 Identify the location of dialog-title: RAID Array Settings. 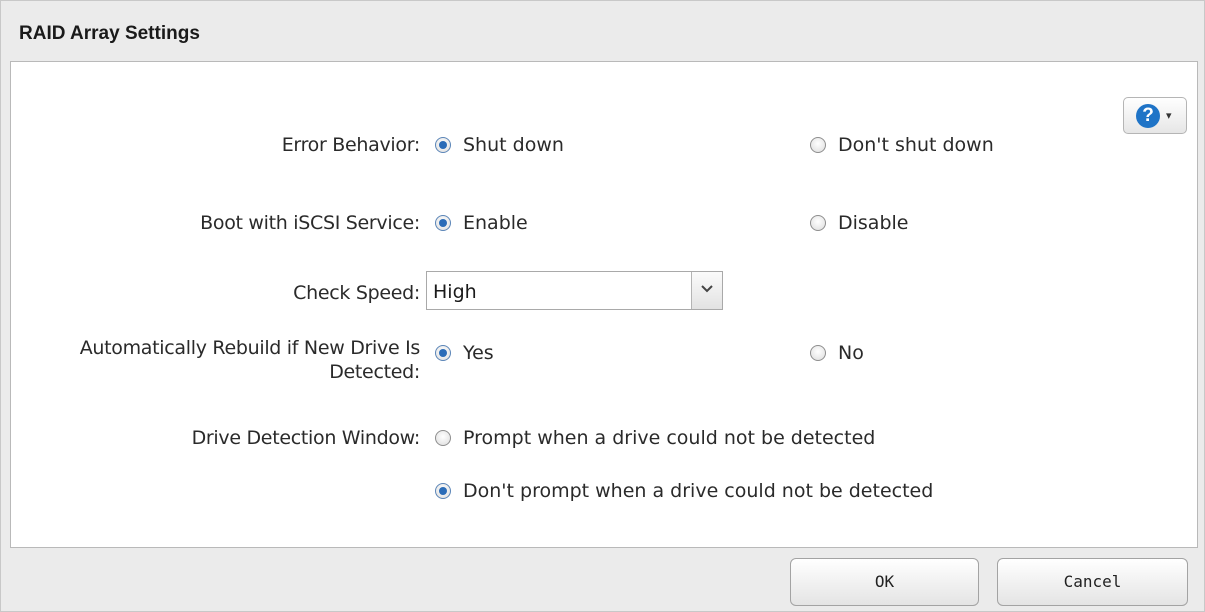
(109, 33).